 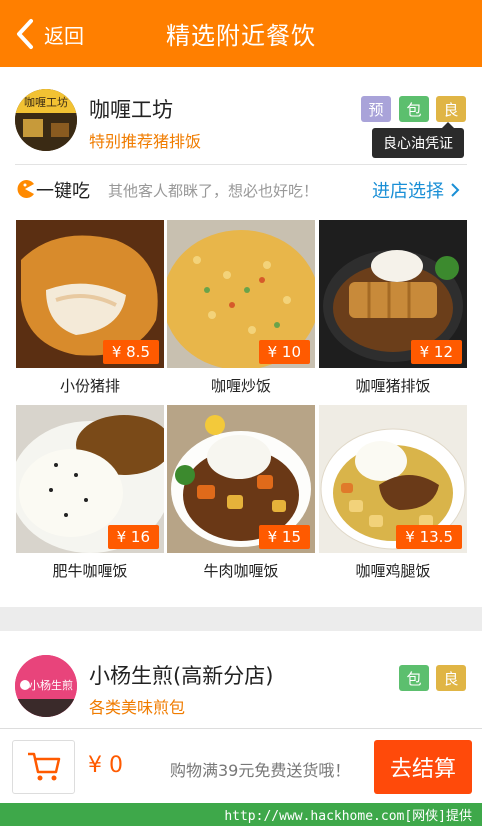 I want to click on pacman-icon, so click(x=25, y=189).